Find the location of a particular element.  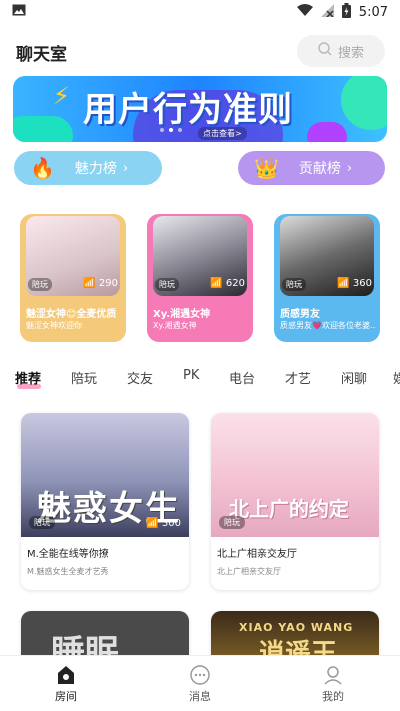

room-desc: Xy.湘遇女神 is located at coordinates (175, 325).